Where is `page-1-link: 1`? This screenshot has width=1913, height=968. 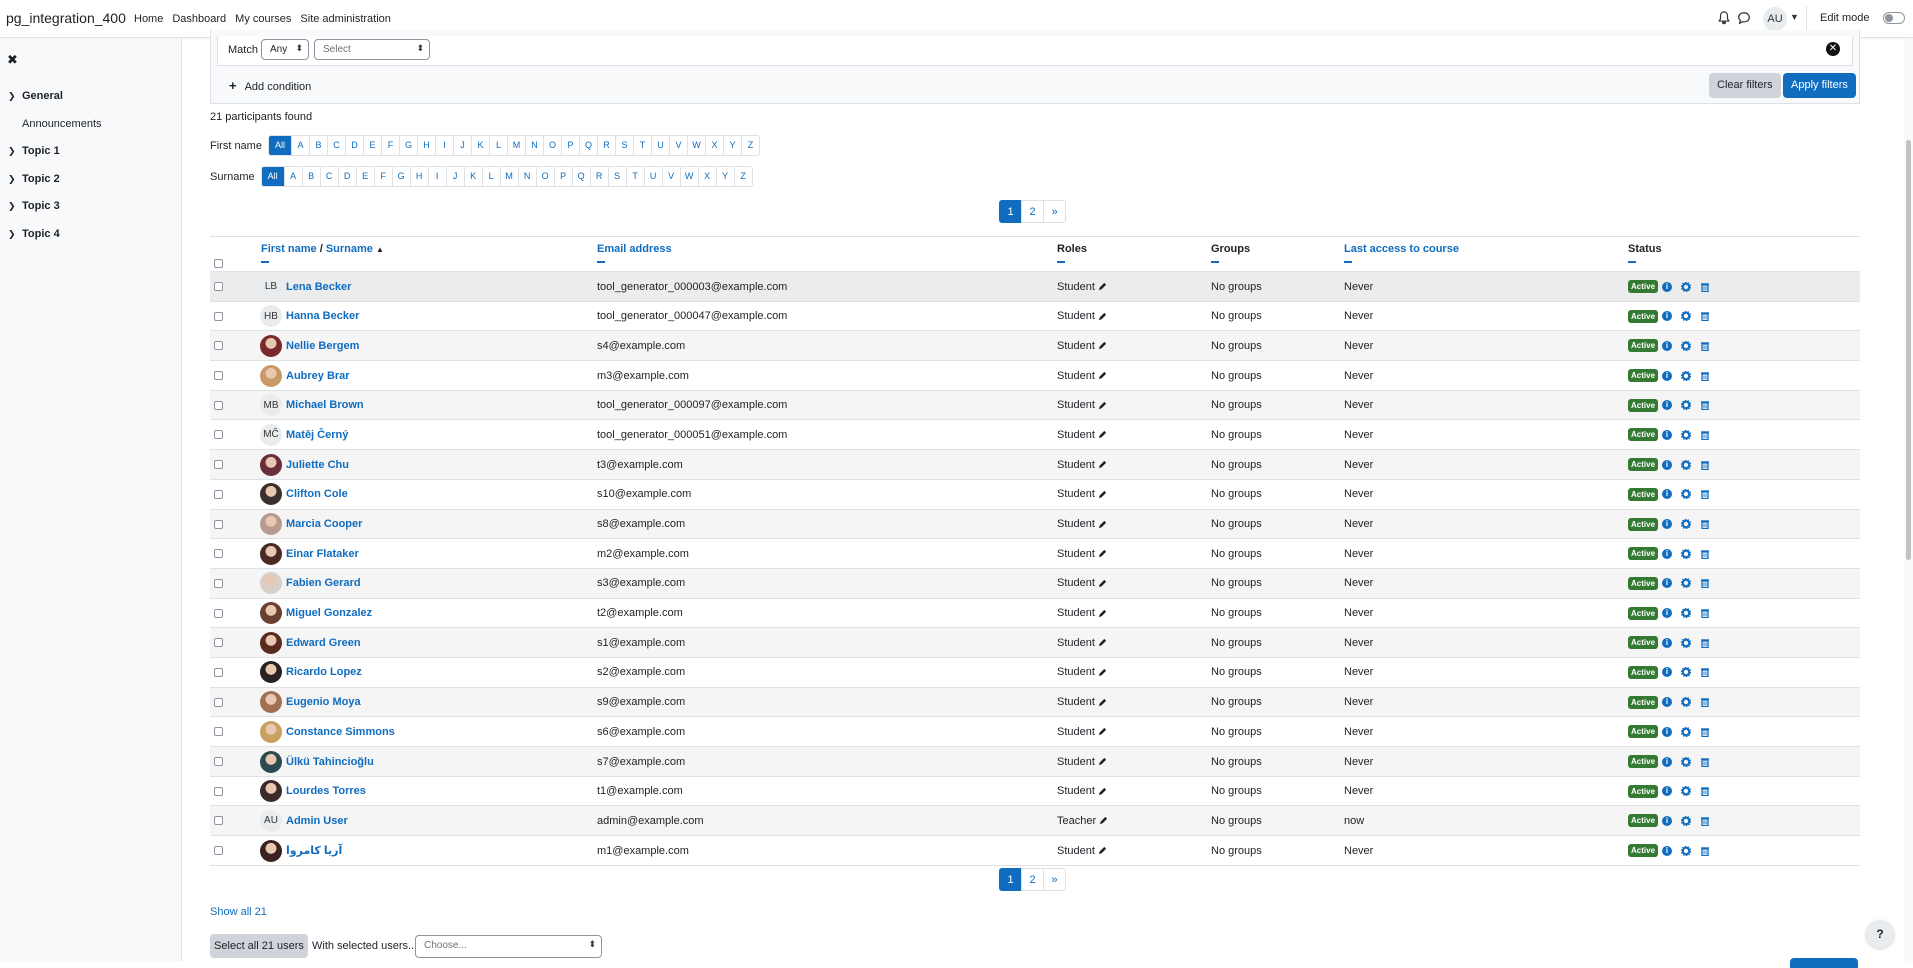
page-1-link: 1 is located at coordinates (1010, 211).